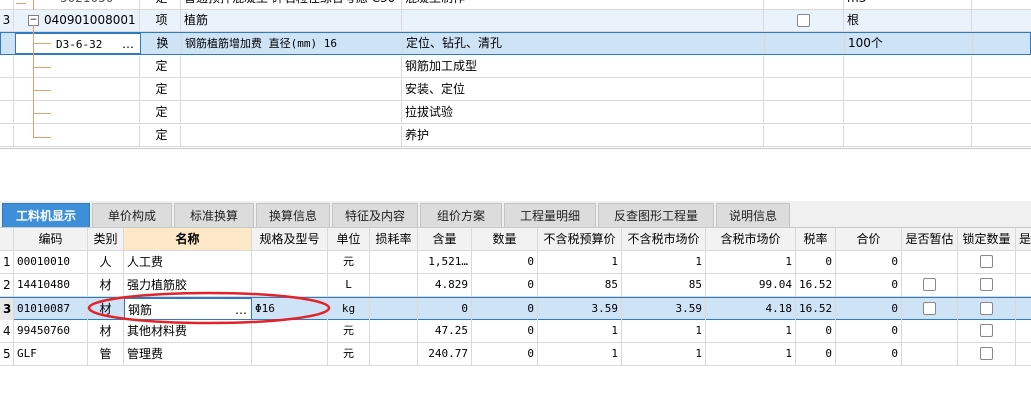 The width and height of the screenshot is (1031, 403). Describe the element at coordinates (753, 215) in the screenshot. I see `tab-description: 说明信息` at that location.